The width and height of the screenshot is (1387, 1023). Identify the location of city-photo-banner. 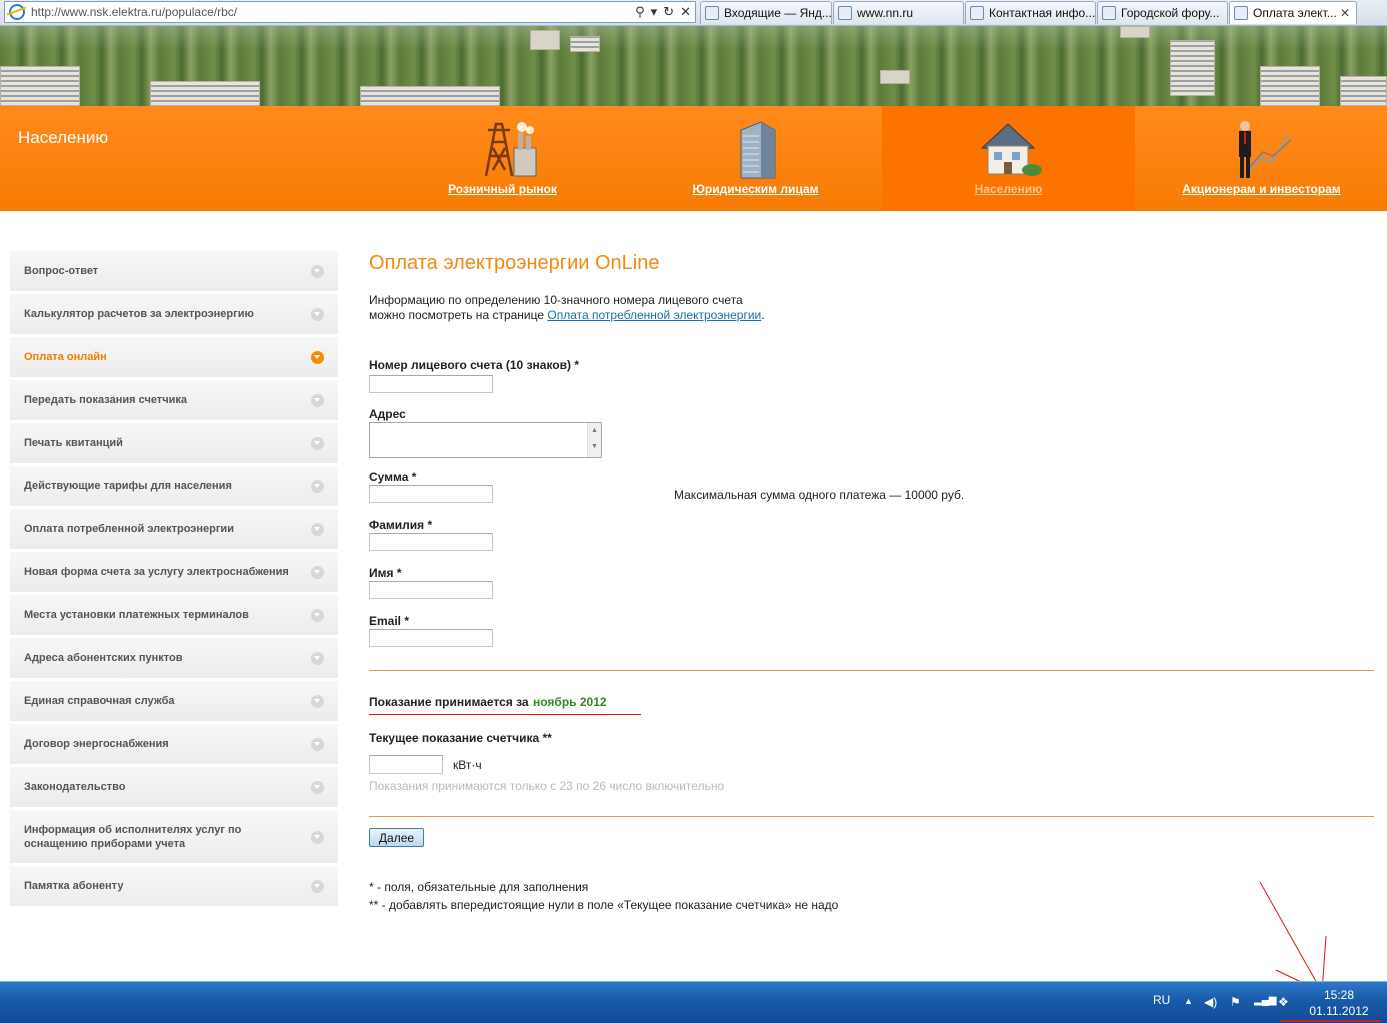
(693, 66).